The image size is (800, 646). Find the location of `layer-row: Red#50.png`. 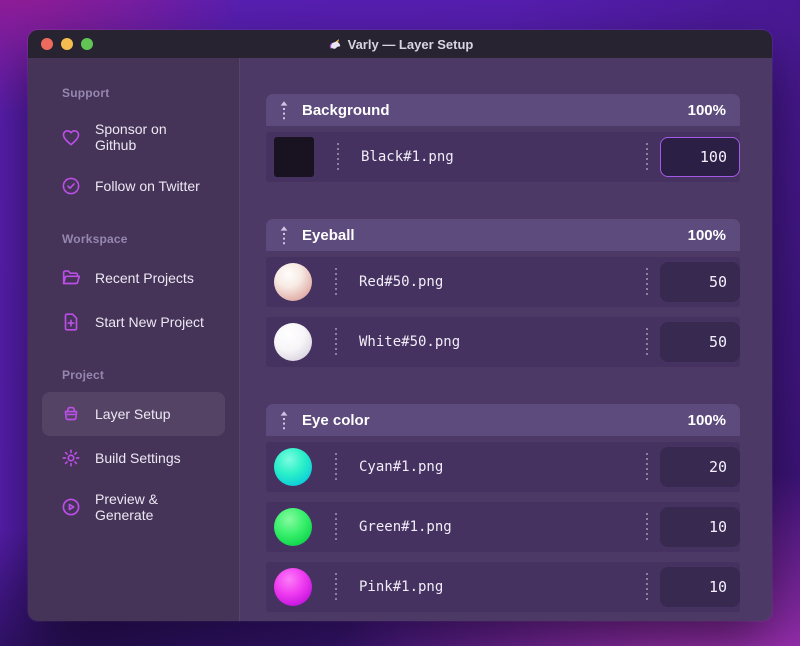

layer-row: Red#50.png is located at coordinates (503, 282).